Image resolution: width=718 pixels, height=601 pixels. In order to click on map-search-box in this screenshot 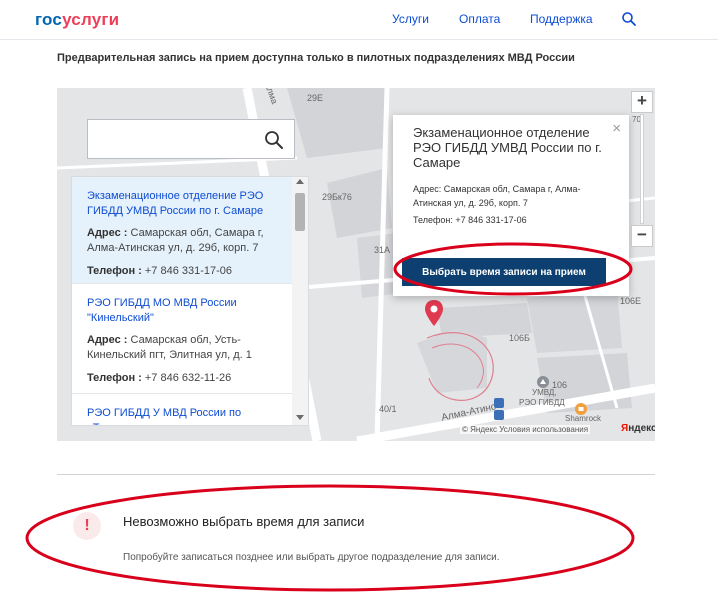, I will do `click(191, 139)`.